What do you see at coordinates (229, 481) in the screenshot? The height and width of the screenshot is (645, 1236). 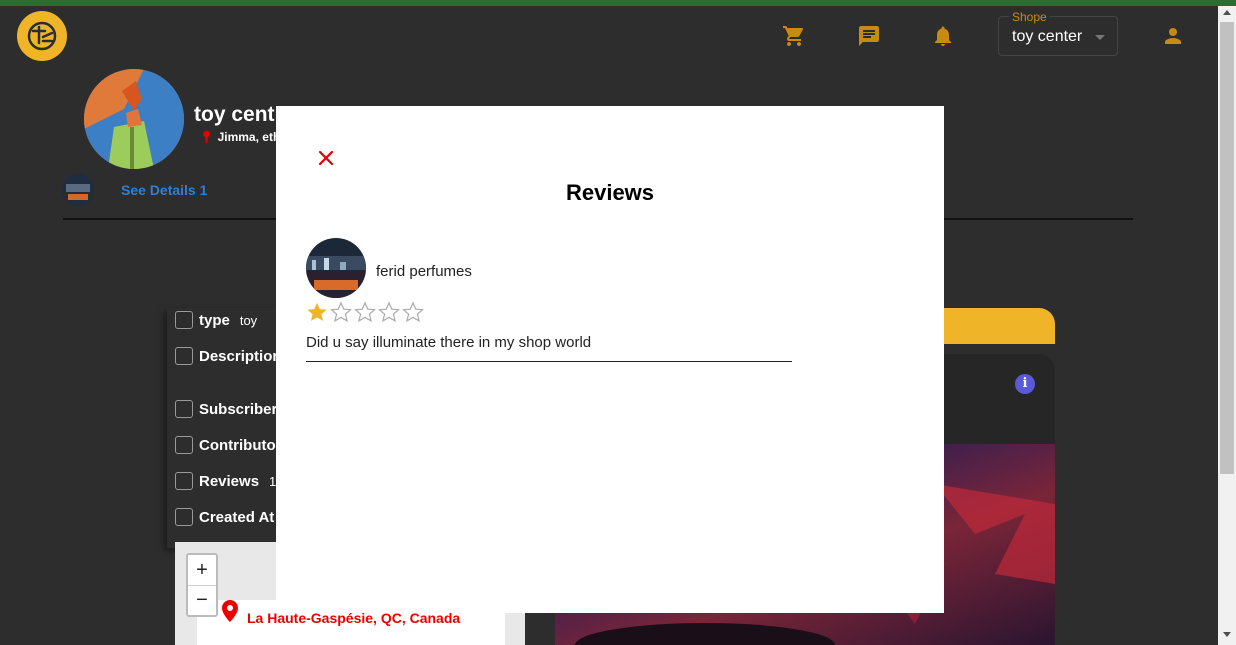 I see `info-reviews-label: Reviews` at bounding box center [229, 481].